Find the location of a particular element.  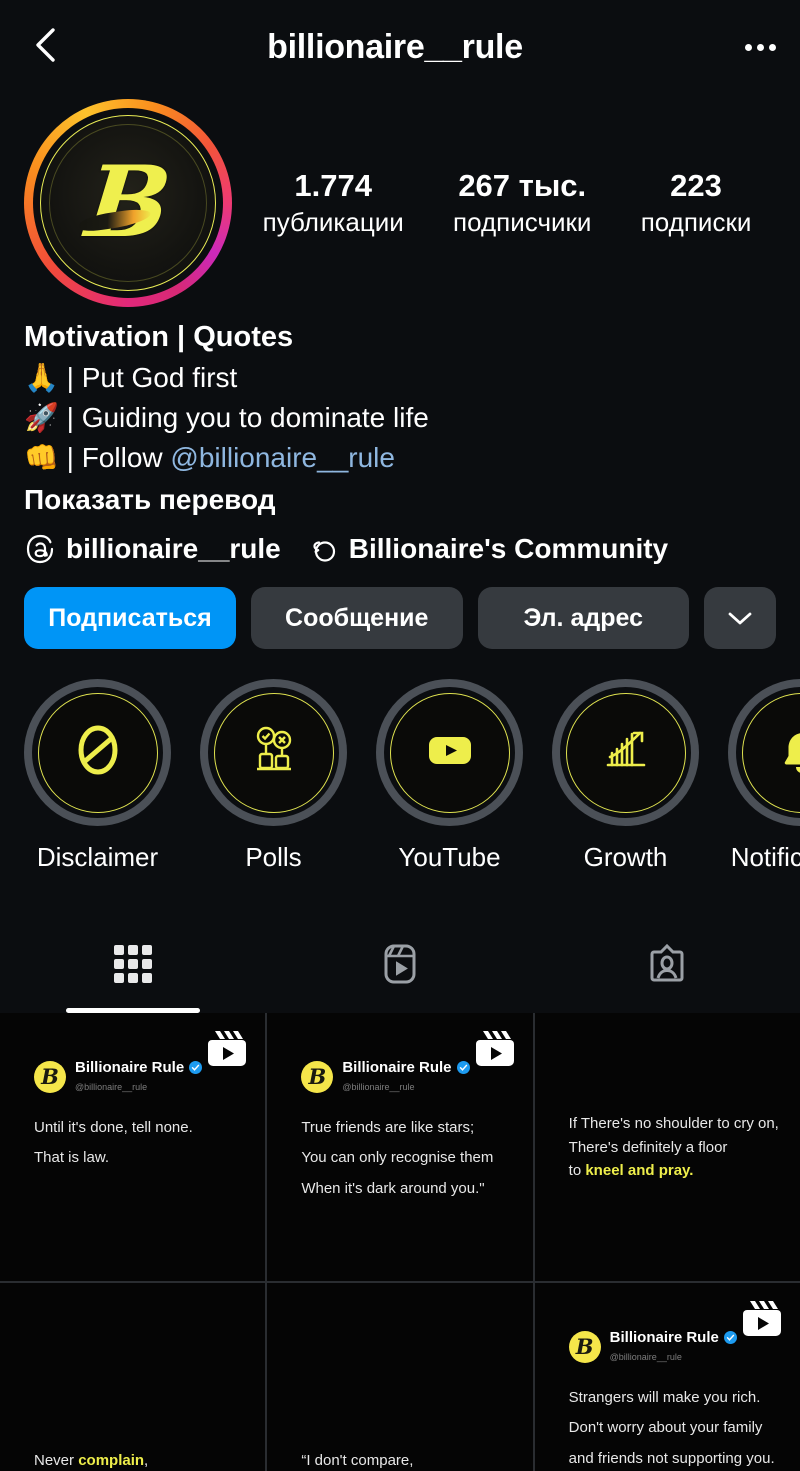

bell-icon is located at coordinates (785, 752).